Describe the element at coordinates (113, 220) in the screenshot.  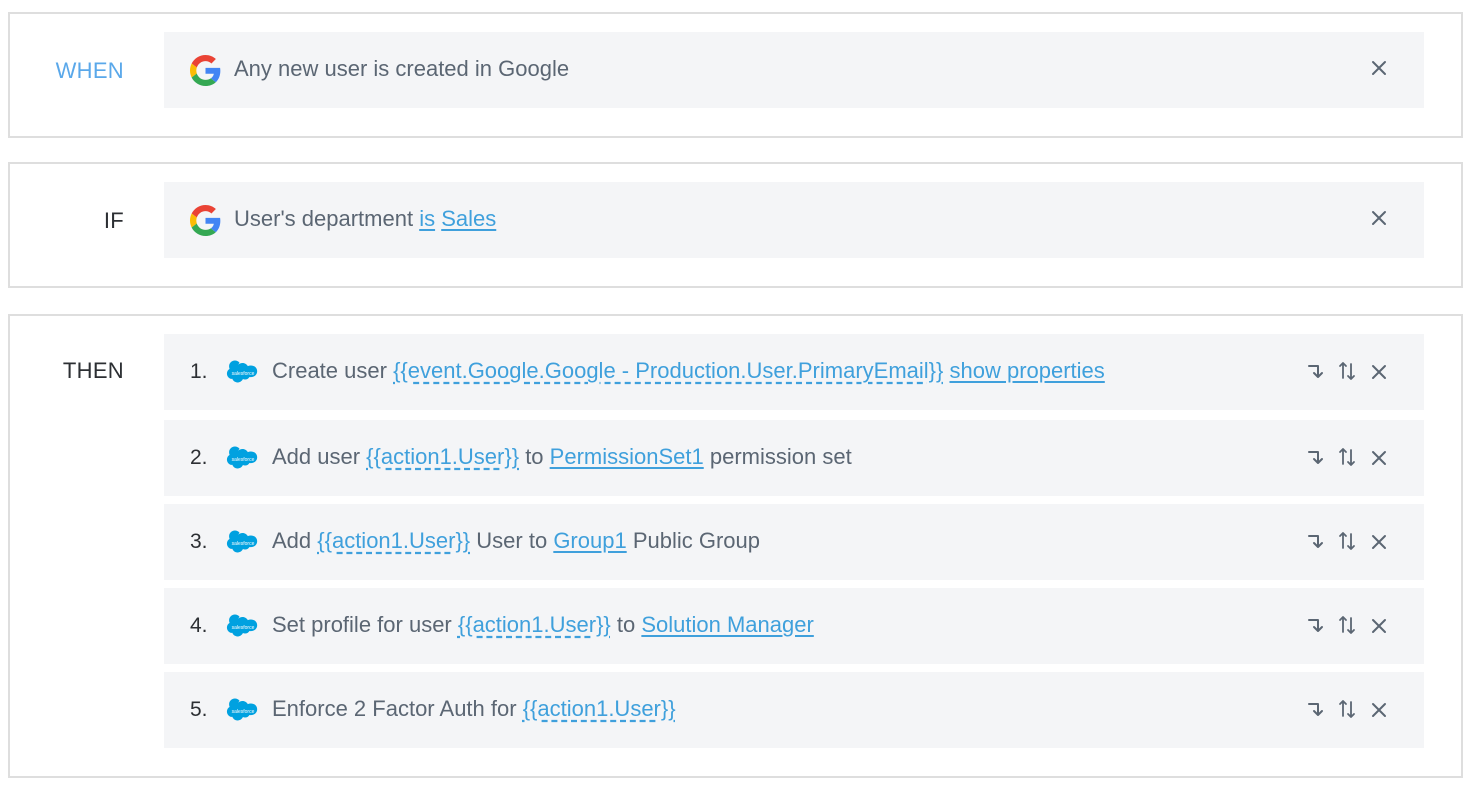
I see `if-label: IF` at that location.